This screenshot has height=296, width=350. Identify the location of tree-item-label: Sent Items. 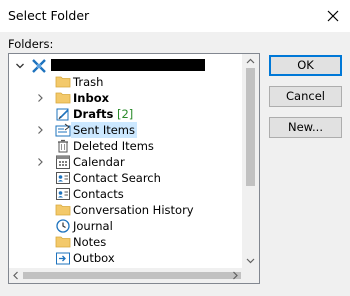
(104, 130).